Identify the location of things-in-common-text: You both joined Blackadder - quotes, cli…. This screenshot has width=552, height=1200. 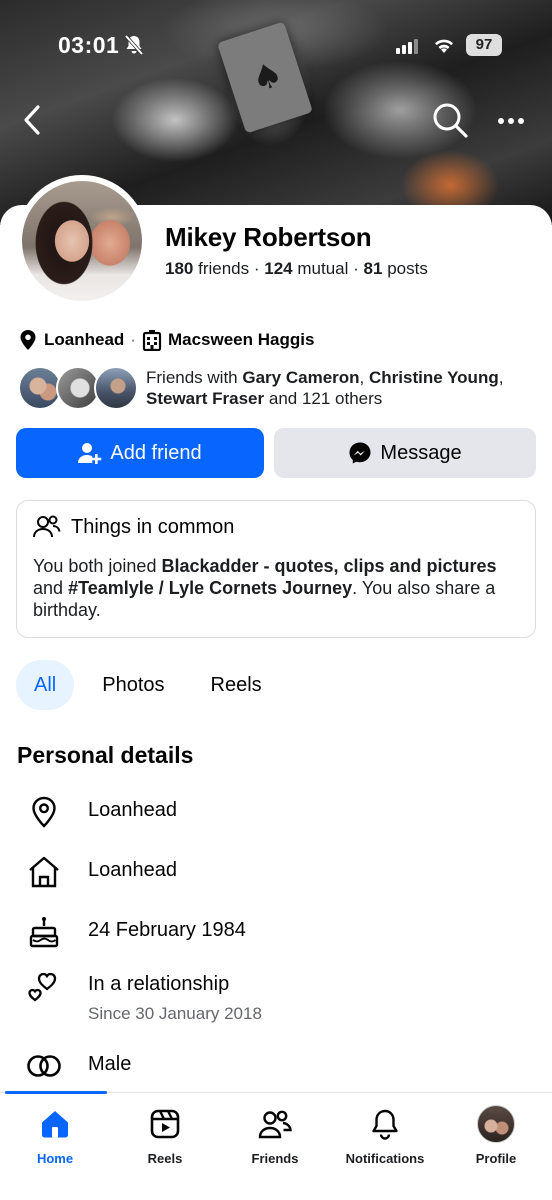
(265, 588).